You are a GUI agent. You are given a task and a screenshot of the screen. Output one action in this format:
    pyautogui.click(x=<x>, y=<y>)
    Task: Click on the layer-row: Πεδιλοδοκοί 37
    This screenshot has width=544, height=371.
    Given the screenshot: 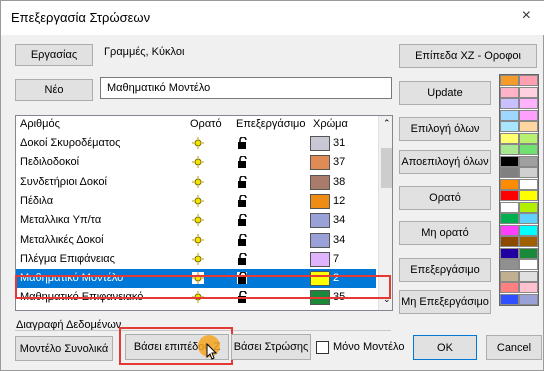 What is the action you would take?
    pyautogui.click(x=196, y=162)
    